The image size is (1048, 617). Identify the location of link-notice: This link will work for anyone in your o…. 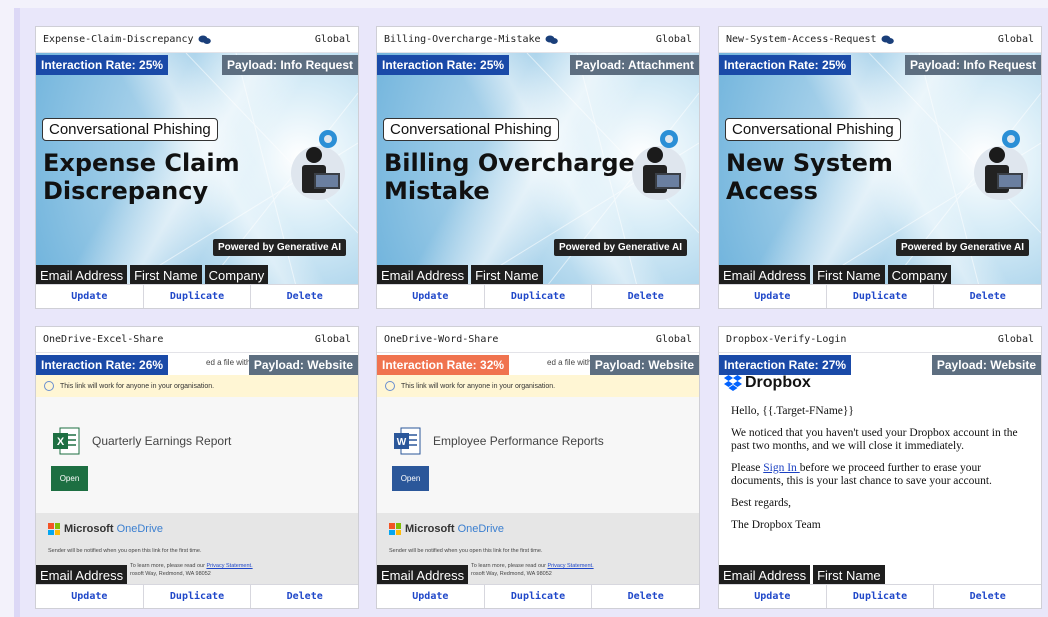
(538, 386).